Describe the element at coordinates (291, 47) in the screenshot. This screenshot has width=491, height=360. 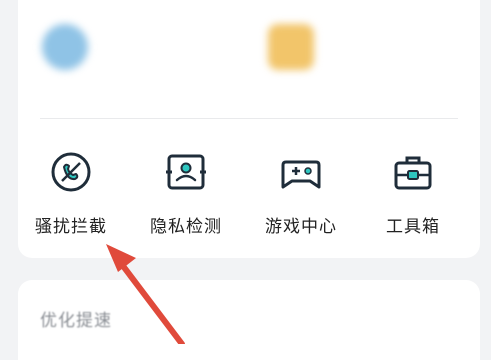
I see `feature-right-icon` at that location.